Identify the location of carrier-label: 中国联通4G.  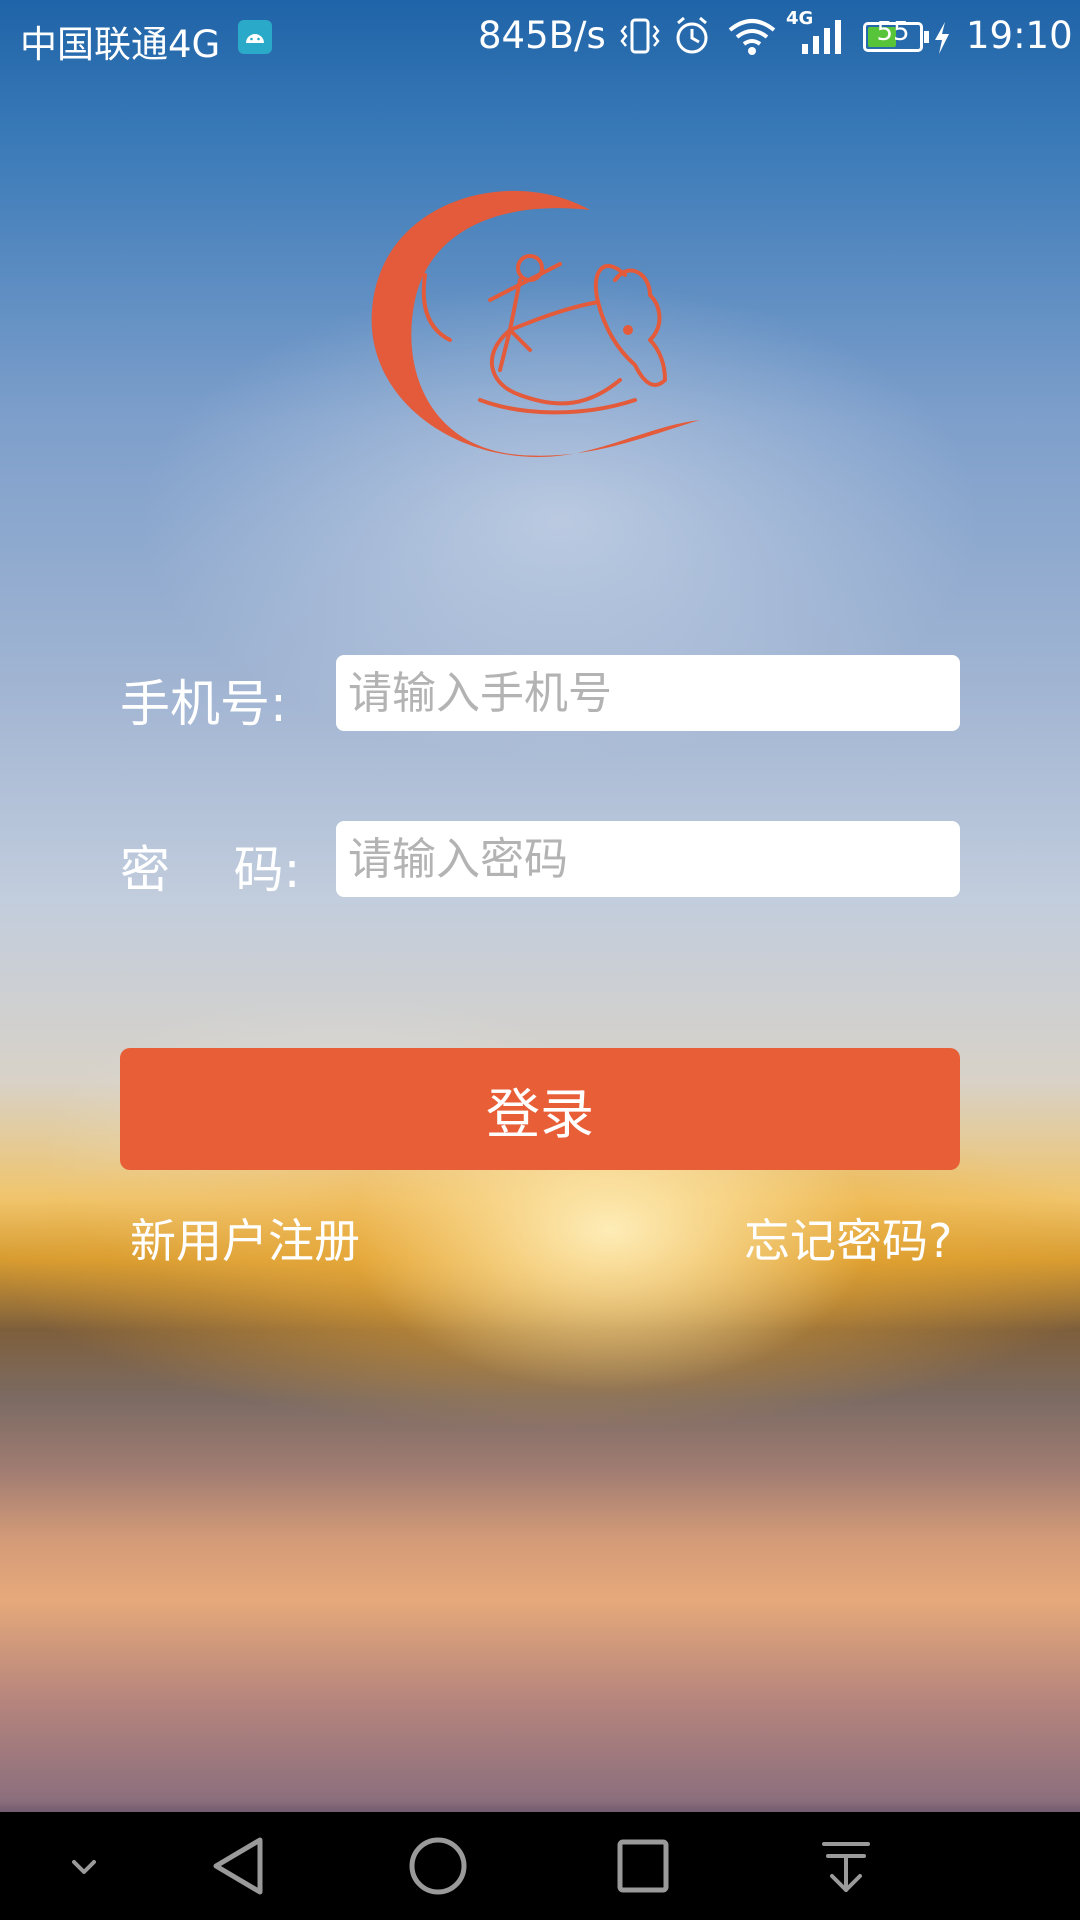
(120, 44).